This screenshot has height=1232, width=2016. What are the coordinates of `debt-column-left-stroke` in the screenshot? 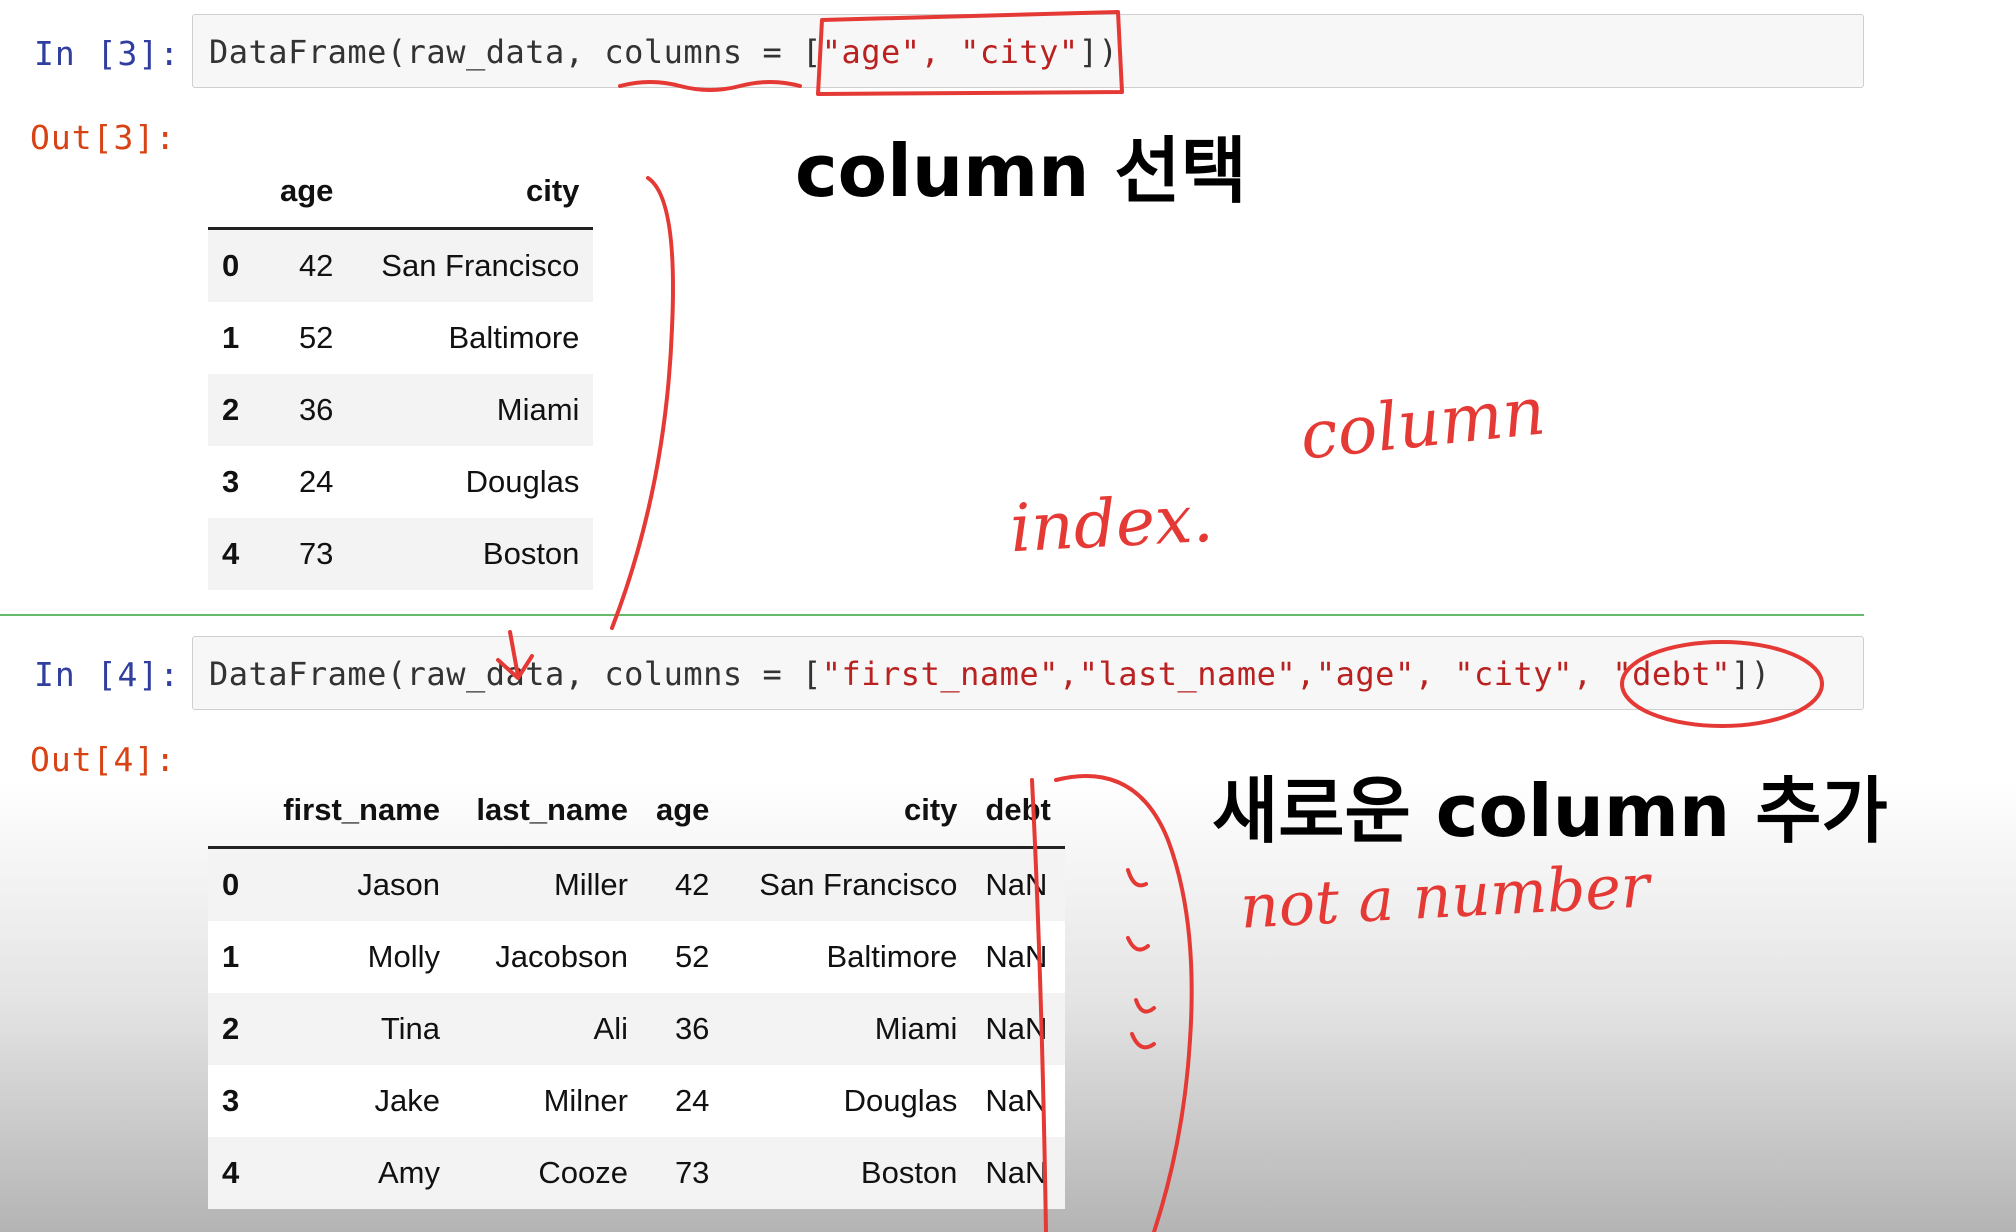 It's located at (1039, 1005).